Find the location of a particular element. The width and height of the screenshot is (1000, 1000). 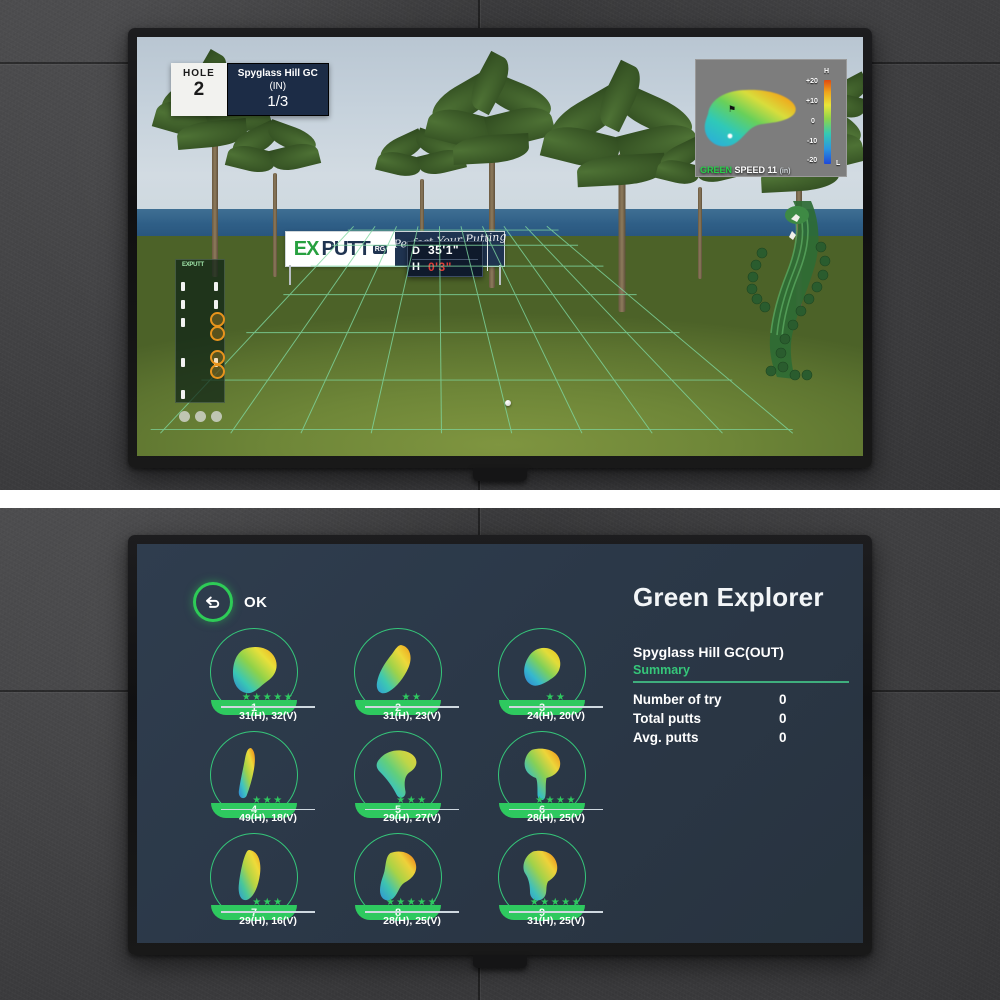

hole-meta: ★★★★★ 31(H), 32(V) is located at coordinates (268, 707).